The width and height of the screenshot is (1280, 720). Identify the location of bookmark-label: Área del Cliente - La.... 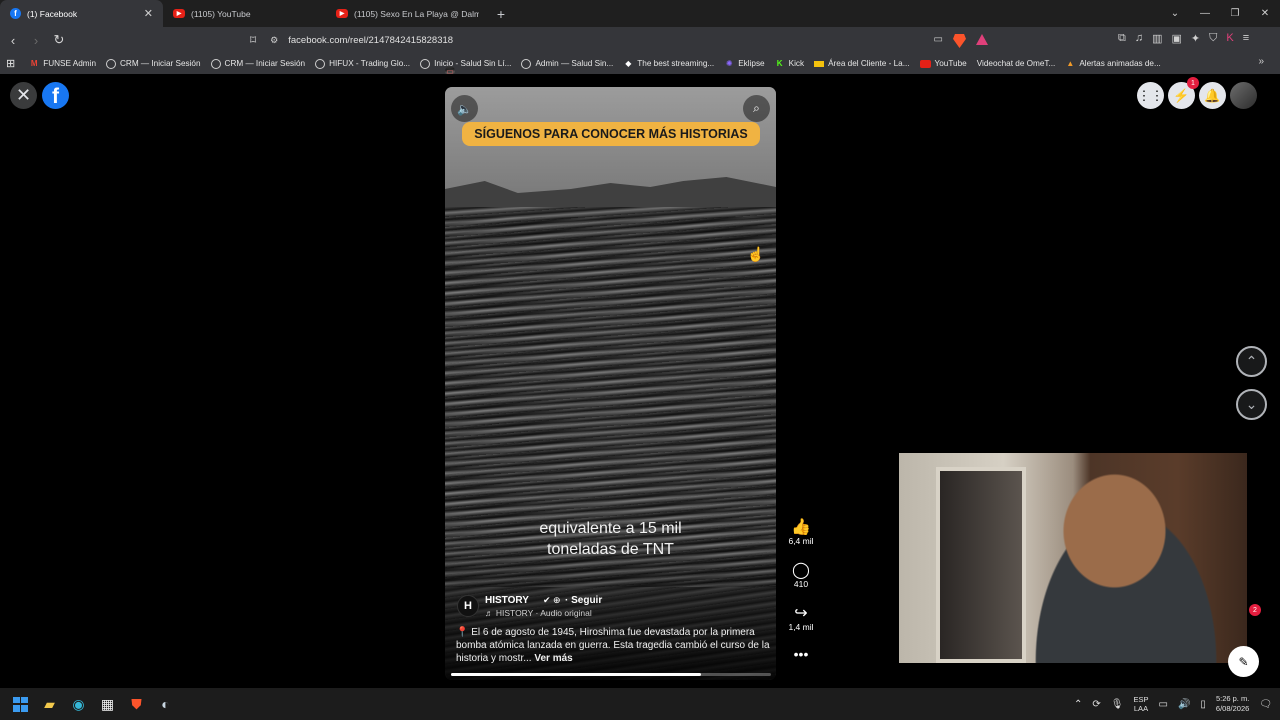
(869, 63).